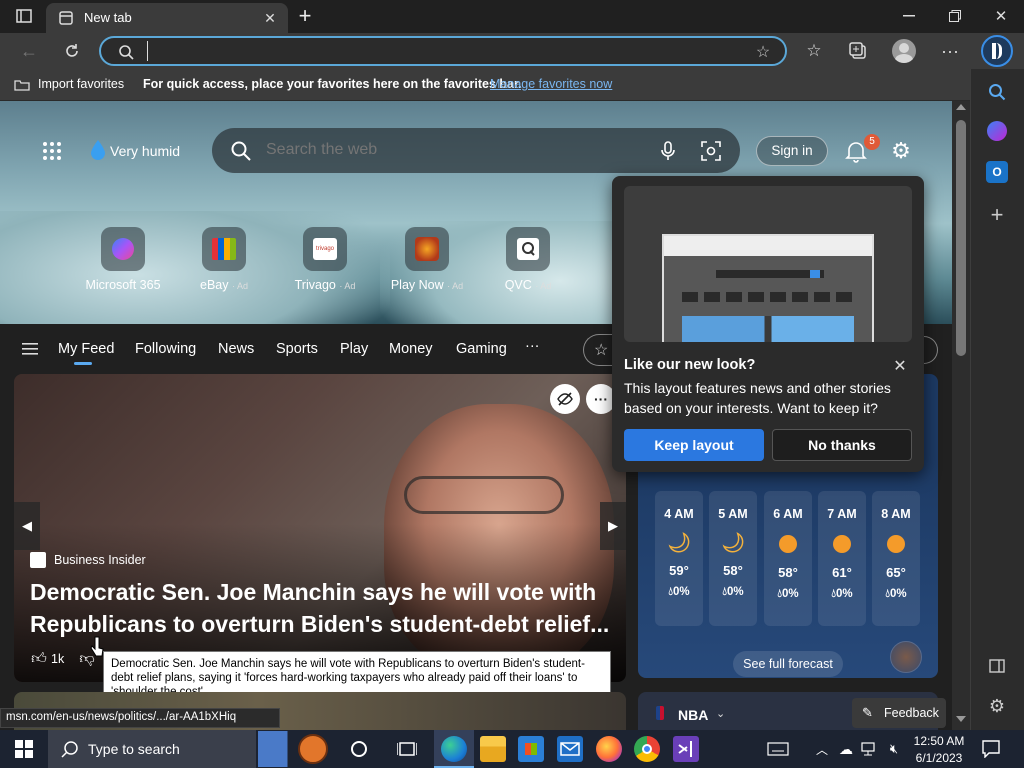  Describe the element at coordinates (609, 749) in the screenshot. I see `firefox-icon` at that location.